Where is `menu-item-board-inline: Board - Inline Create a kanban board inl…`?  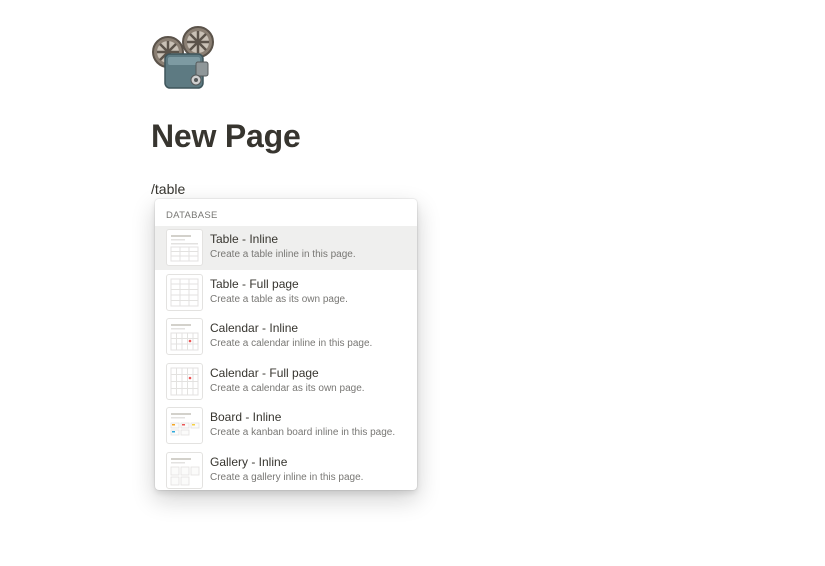 menu-item-board-inline: Board - Inline Create a kanban board inl… is located at coordinates (286, 426).